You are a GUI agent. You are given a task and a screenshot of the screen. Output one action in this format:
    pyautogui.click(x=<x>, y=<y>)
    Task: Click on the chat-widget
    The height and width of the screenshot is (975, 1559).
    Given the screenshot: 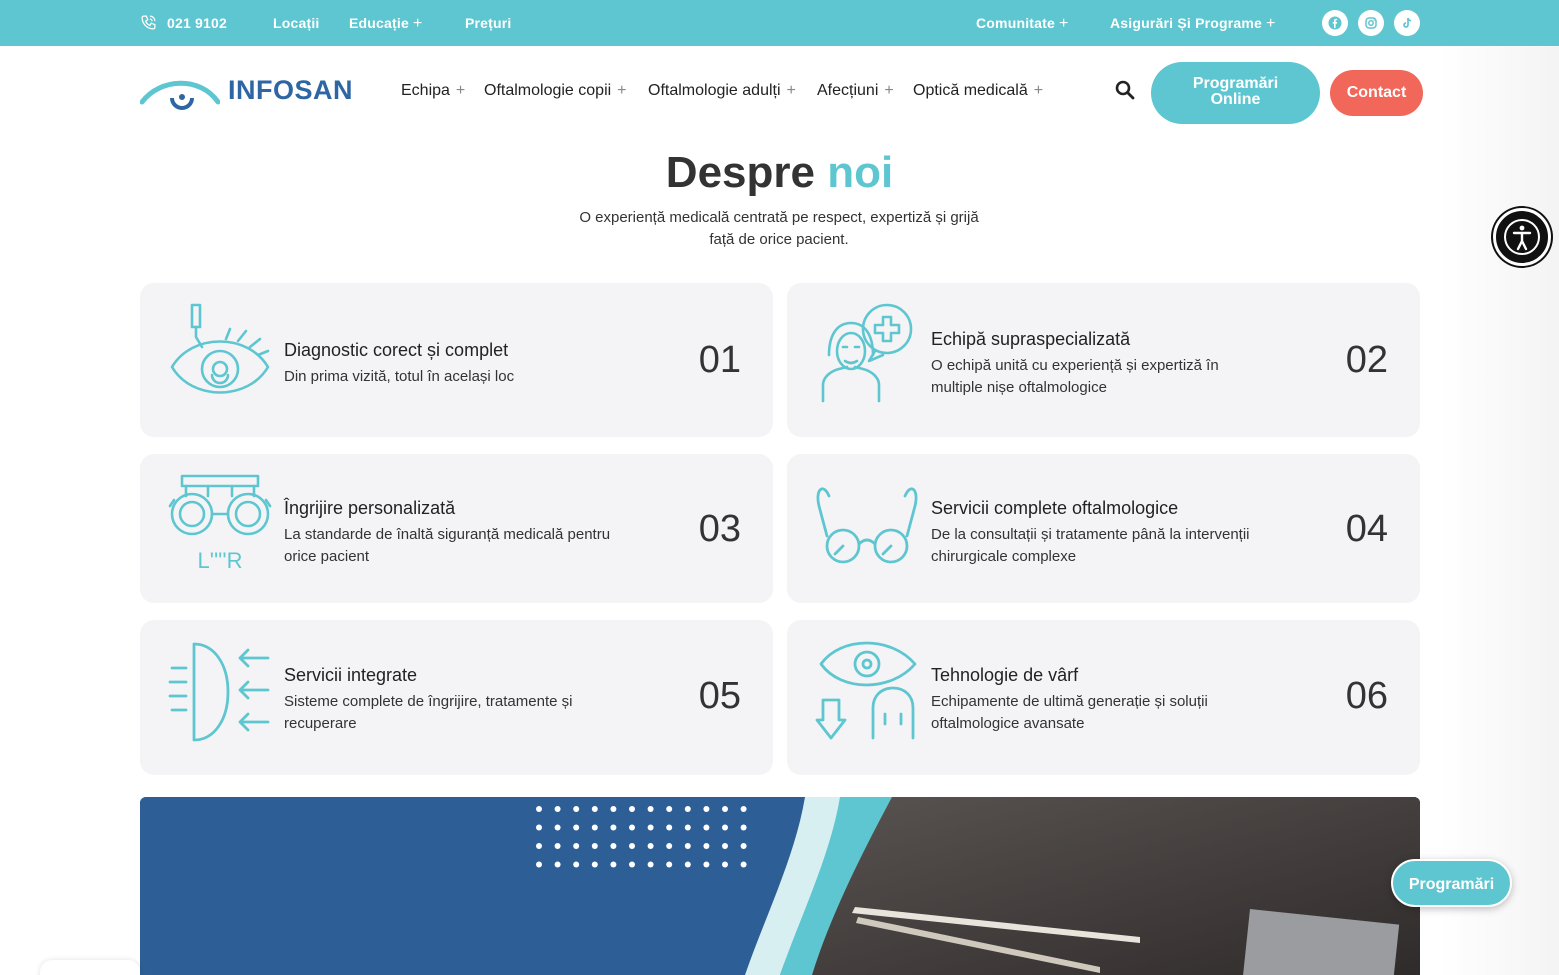 What is the action you would take?
    pyautogui.click(x=90, y=967)
    